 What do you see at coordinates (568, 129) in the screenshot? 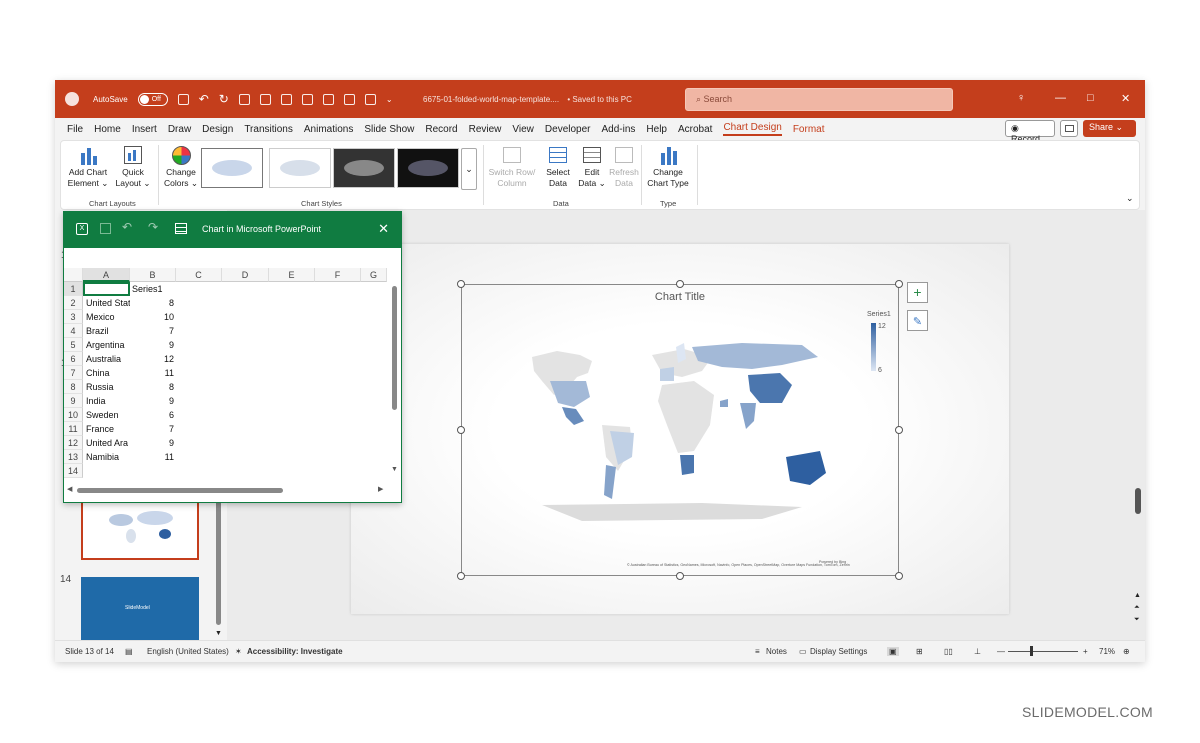
I see `tab-developer: Developer` at bounding box center [568, 129].